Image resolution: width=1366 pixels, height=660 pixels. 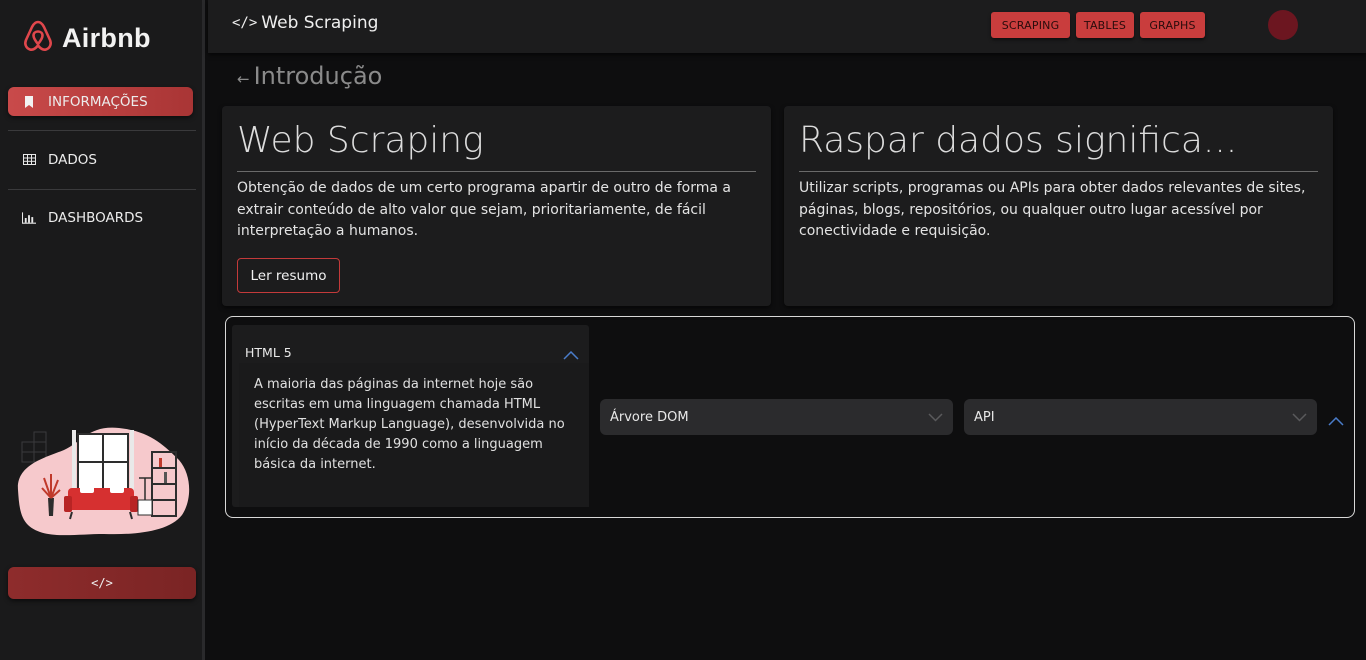 I want to click on collapse-chevron-icon, so click(x=1336, y=420).